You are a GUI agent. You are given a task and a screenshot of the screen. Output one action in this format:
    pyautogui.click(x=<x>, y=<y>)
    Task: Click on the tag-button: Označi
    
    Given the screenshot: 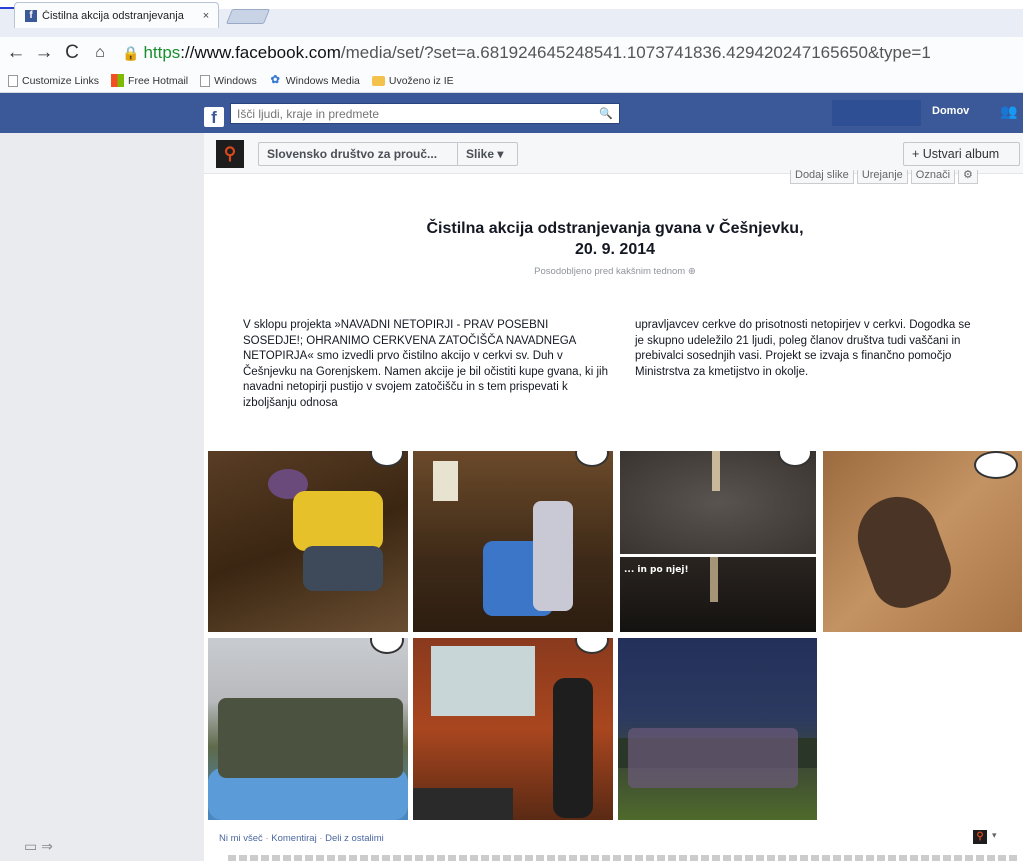 What is the action you would take?
    pyautogui.click(x=933, y=177)
    